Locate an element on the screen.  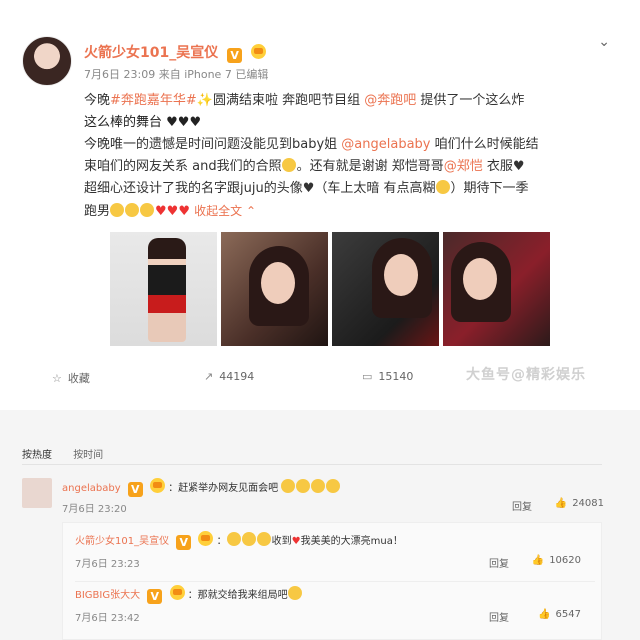
sort-by-time-tab: 按时间 is located at coordinates (88, 455).